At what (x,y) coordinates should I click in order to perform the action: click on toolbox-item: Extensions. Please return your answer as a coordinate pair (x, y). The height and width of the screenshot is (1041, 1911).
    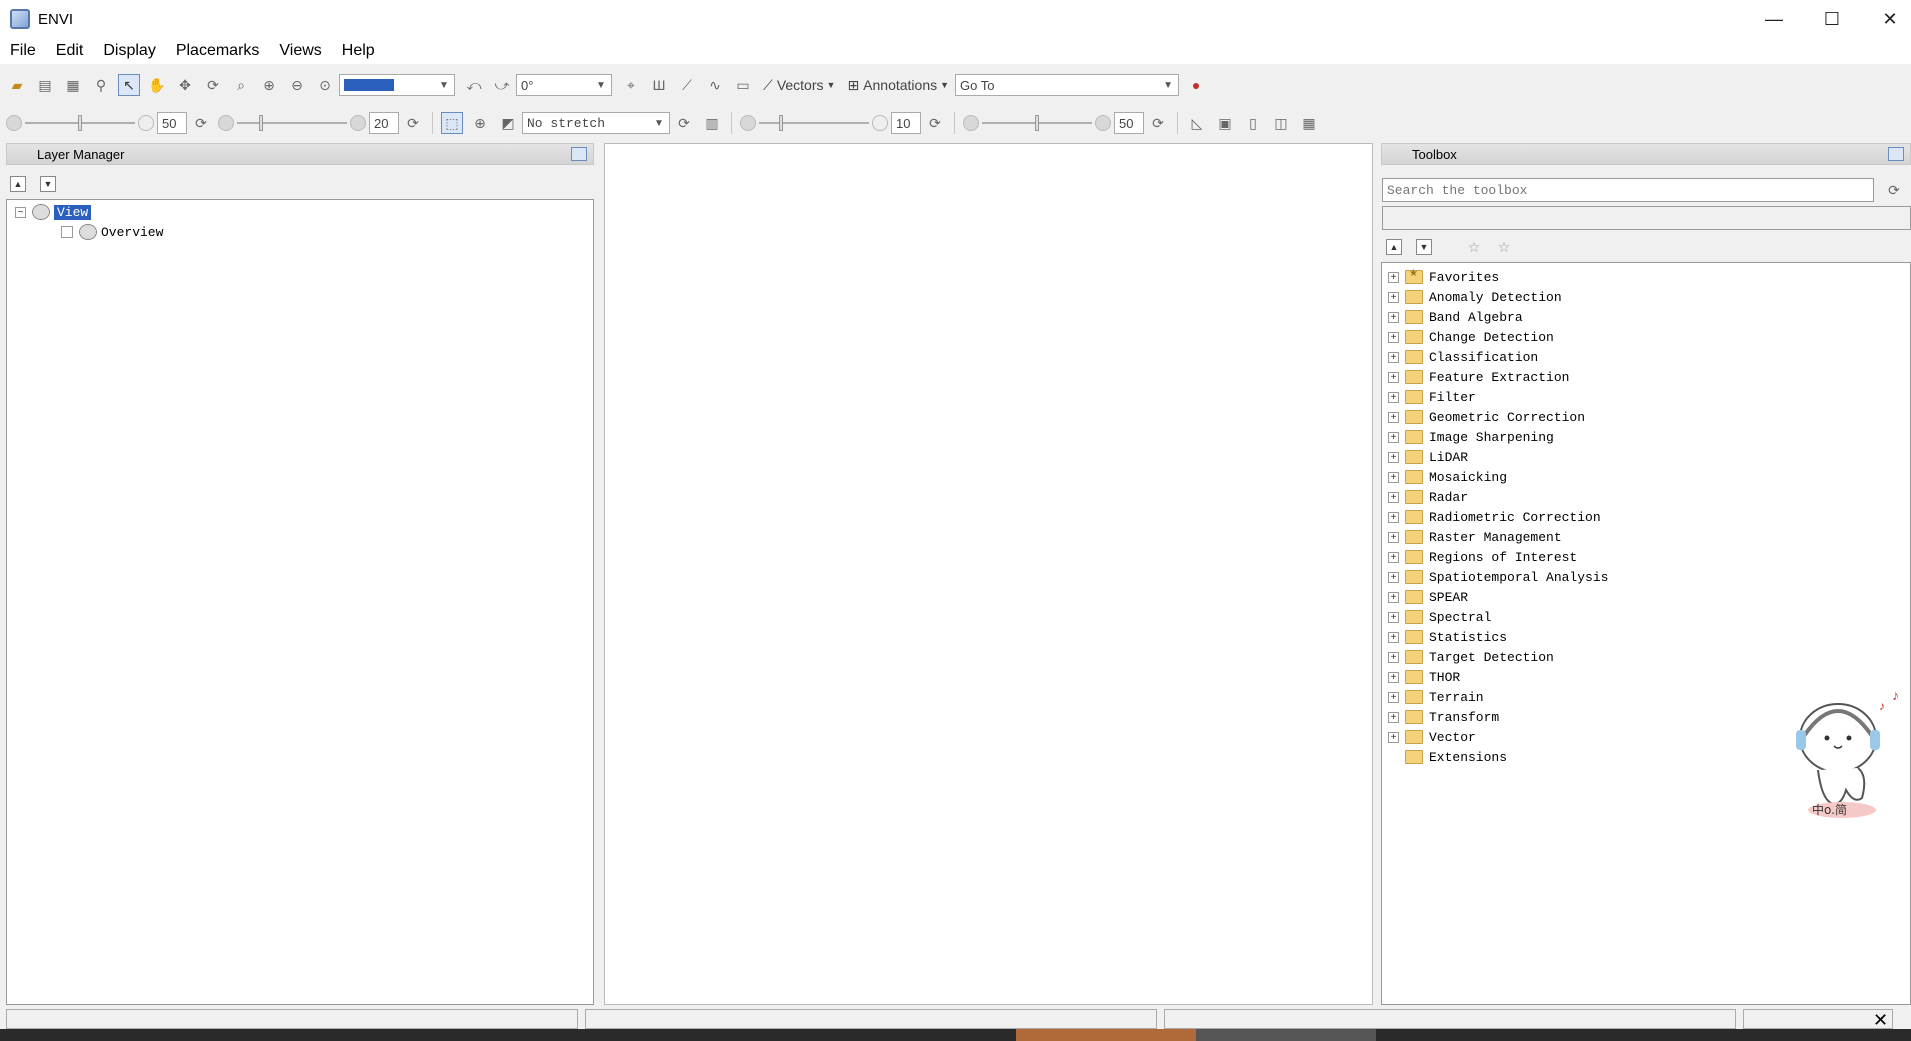
    Looking at the image, I should click on (1447, 757).